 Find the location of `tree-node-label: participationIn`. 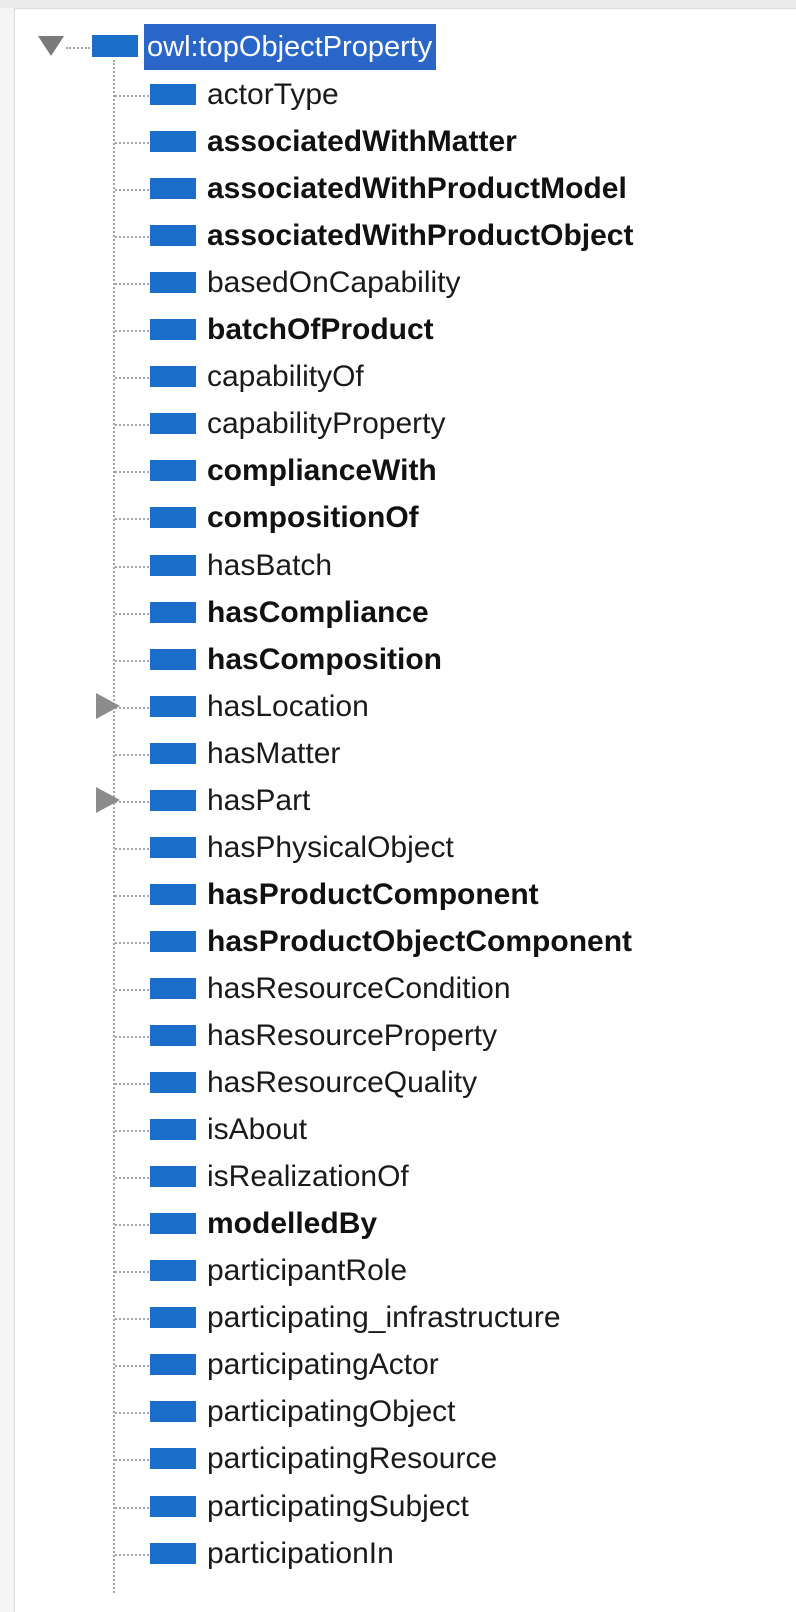

tree-node-label: participationIn is located at coordinates (300, 1554).